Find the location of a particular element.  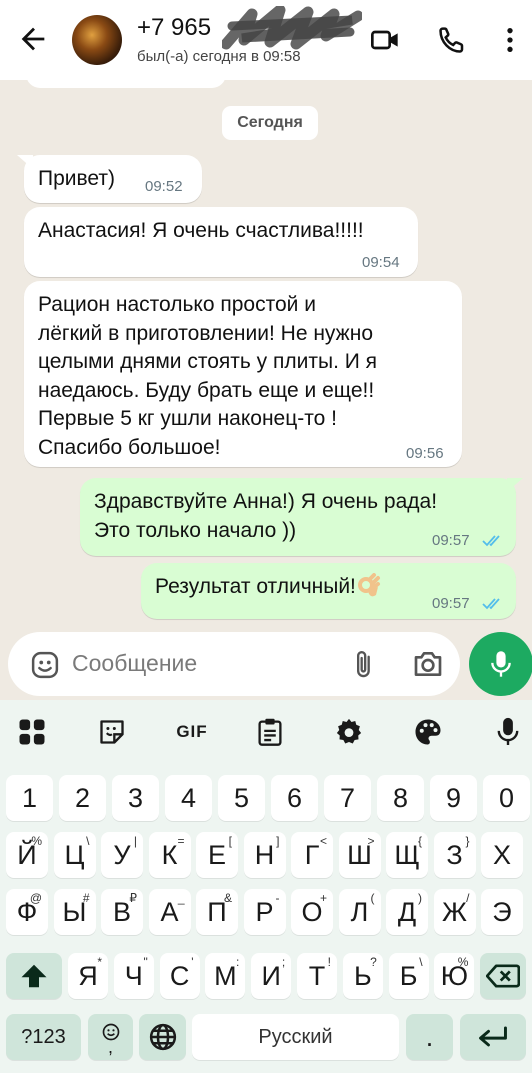

key-letter: Л( is located at coordinates (359, 912).